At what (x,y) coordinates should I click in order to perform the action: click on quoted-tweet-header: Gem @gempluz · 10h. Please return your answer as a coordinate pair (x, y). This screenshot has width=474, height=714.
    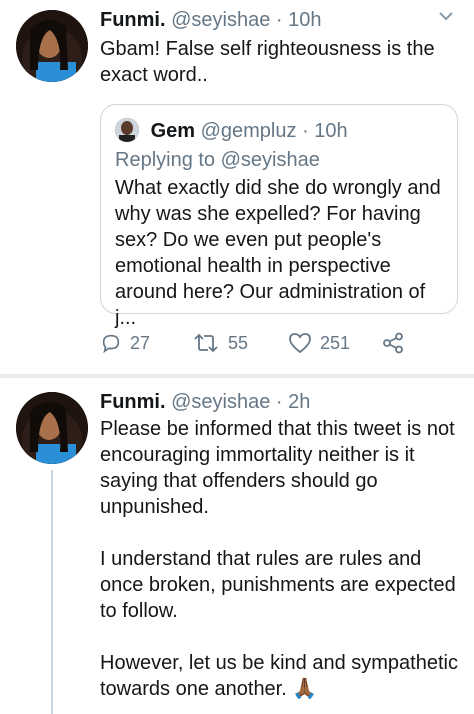
    Looking at the image, I should click on (231, 131).